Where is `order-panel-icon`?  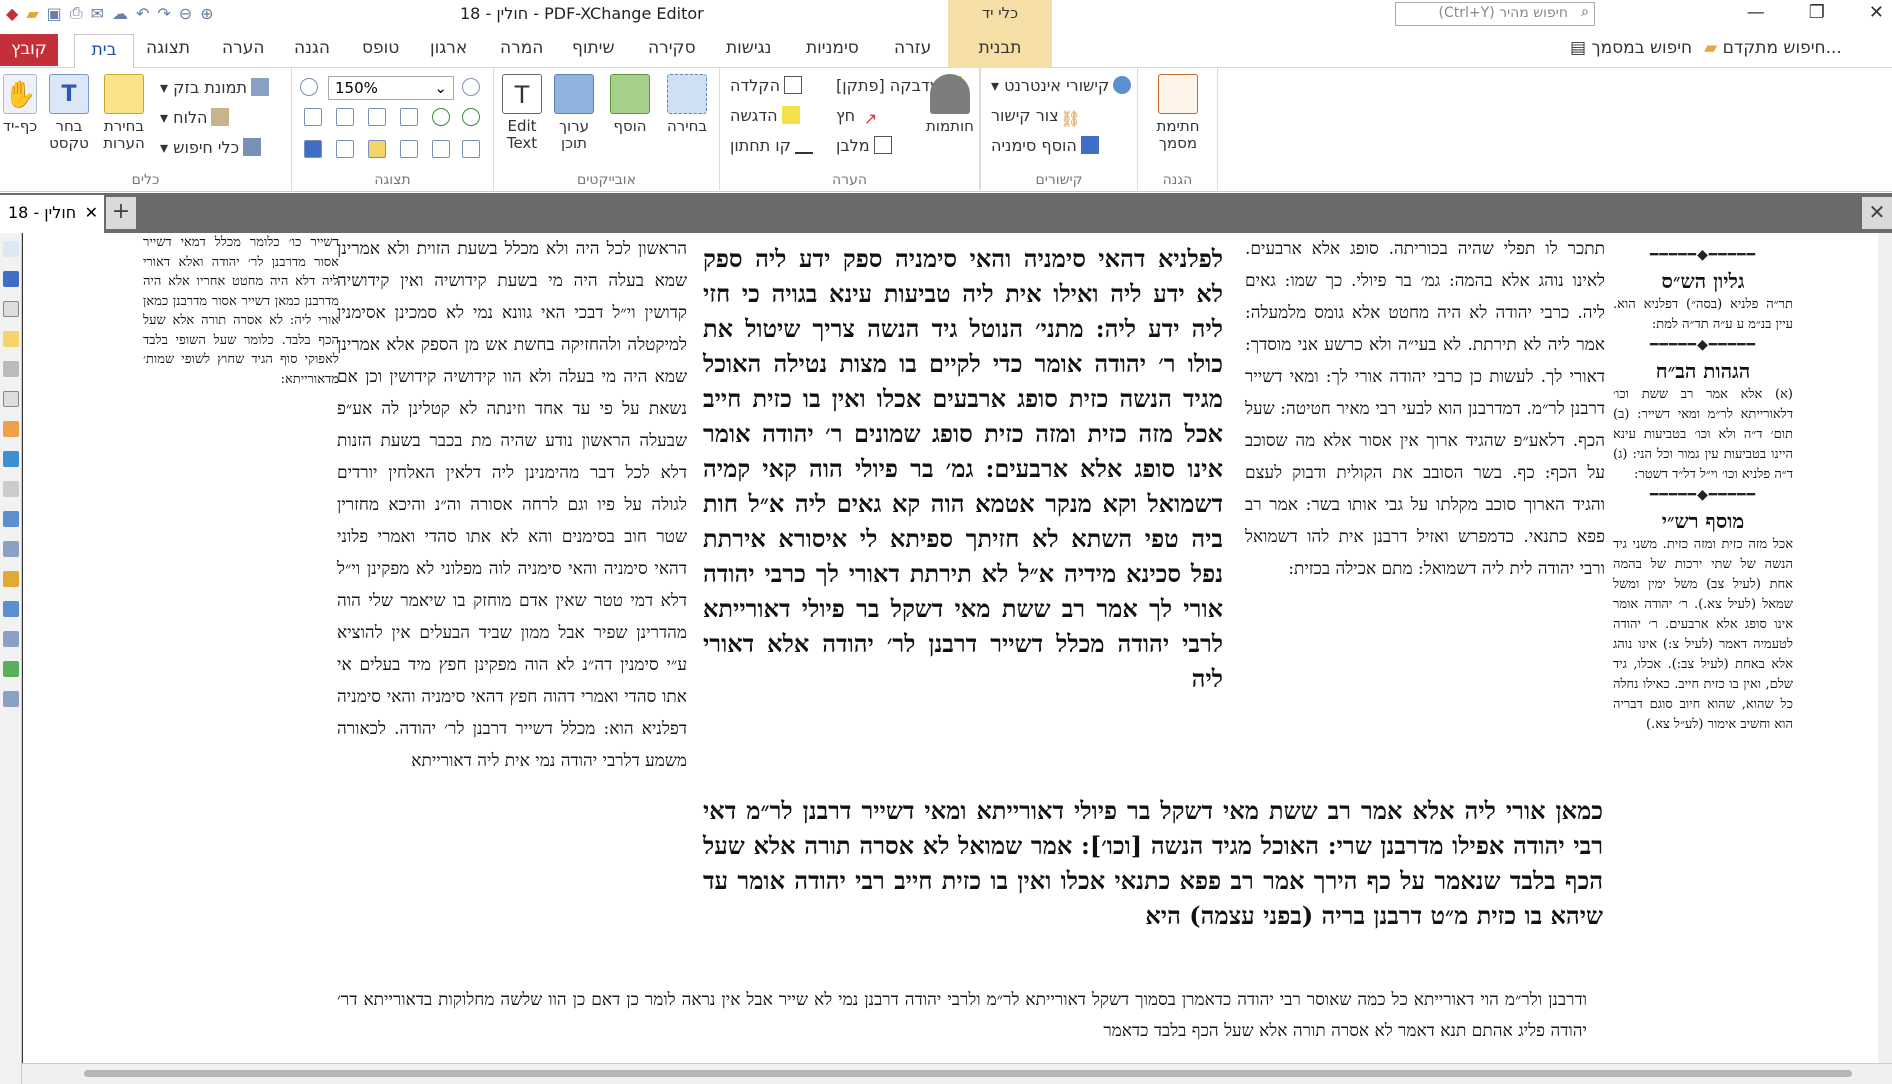
order-panel-icon is located at coordinates (11, 669).